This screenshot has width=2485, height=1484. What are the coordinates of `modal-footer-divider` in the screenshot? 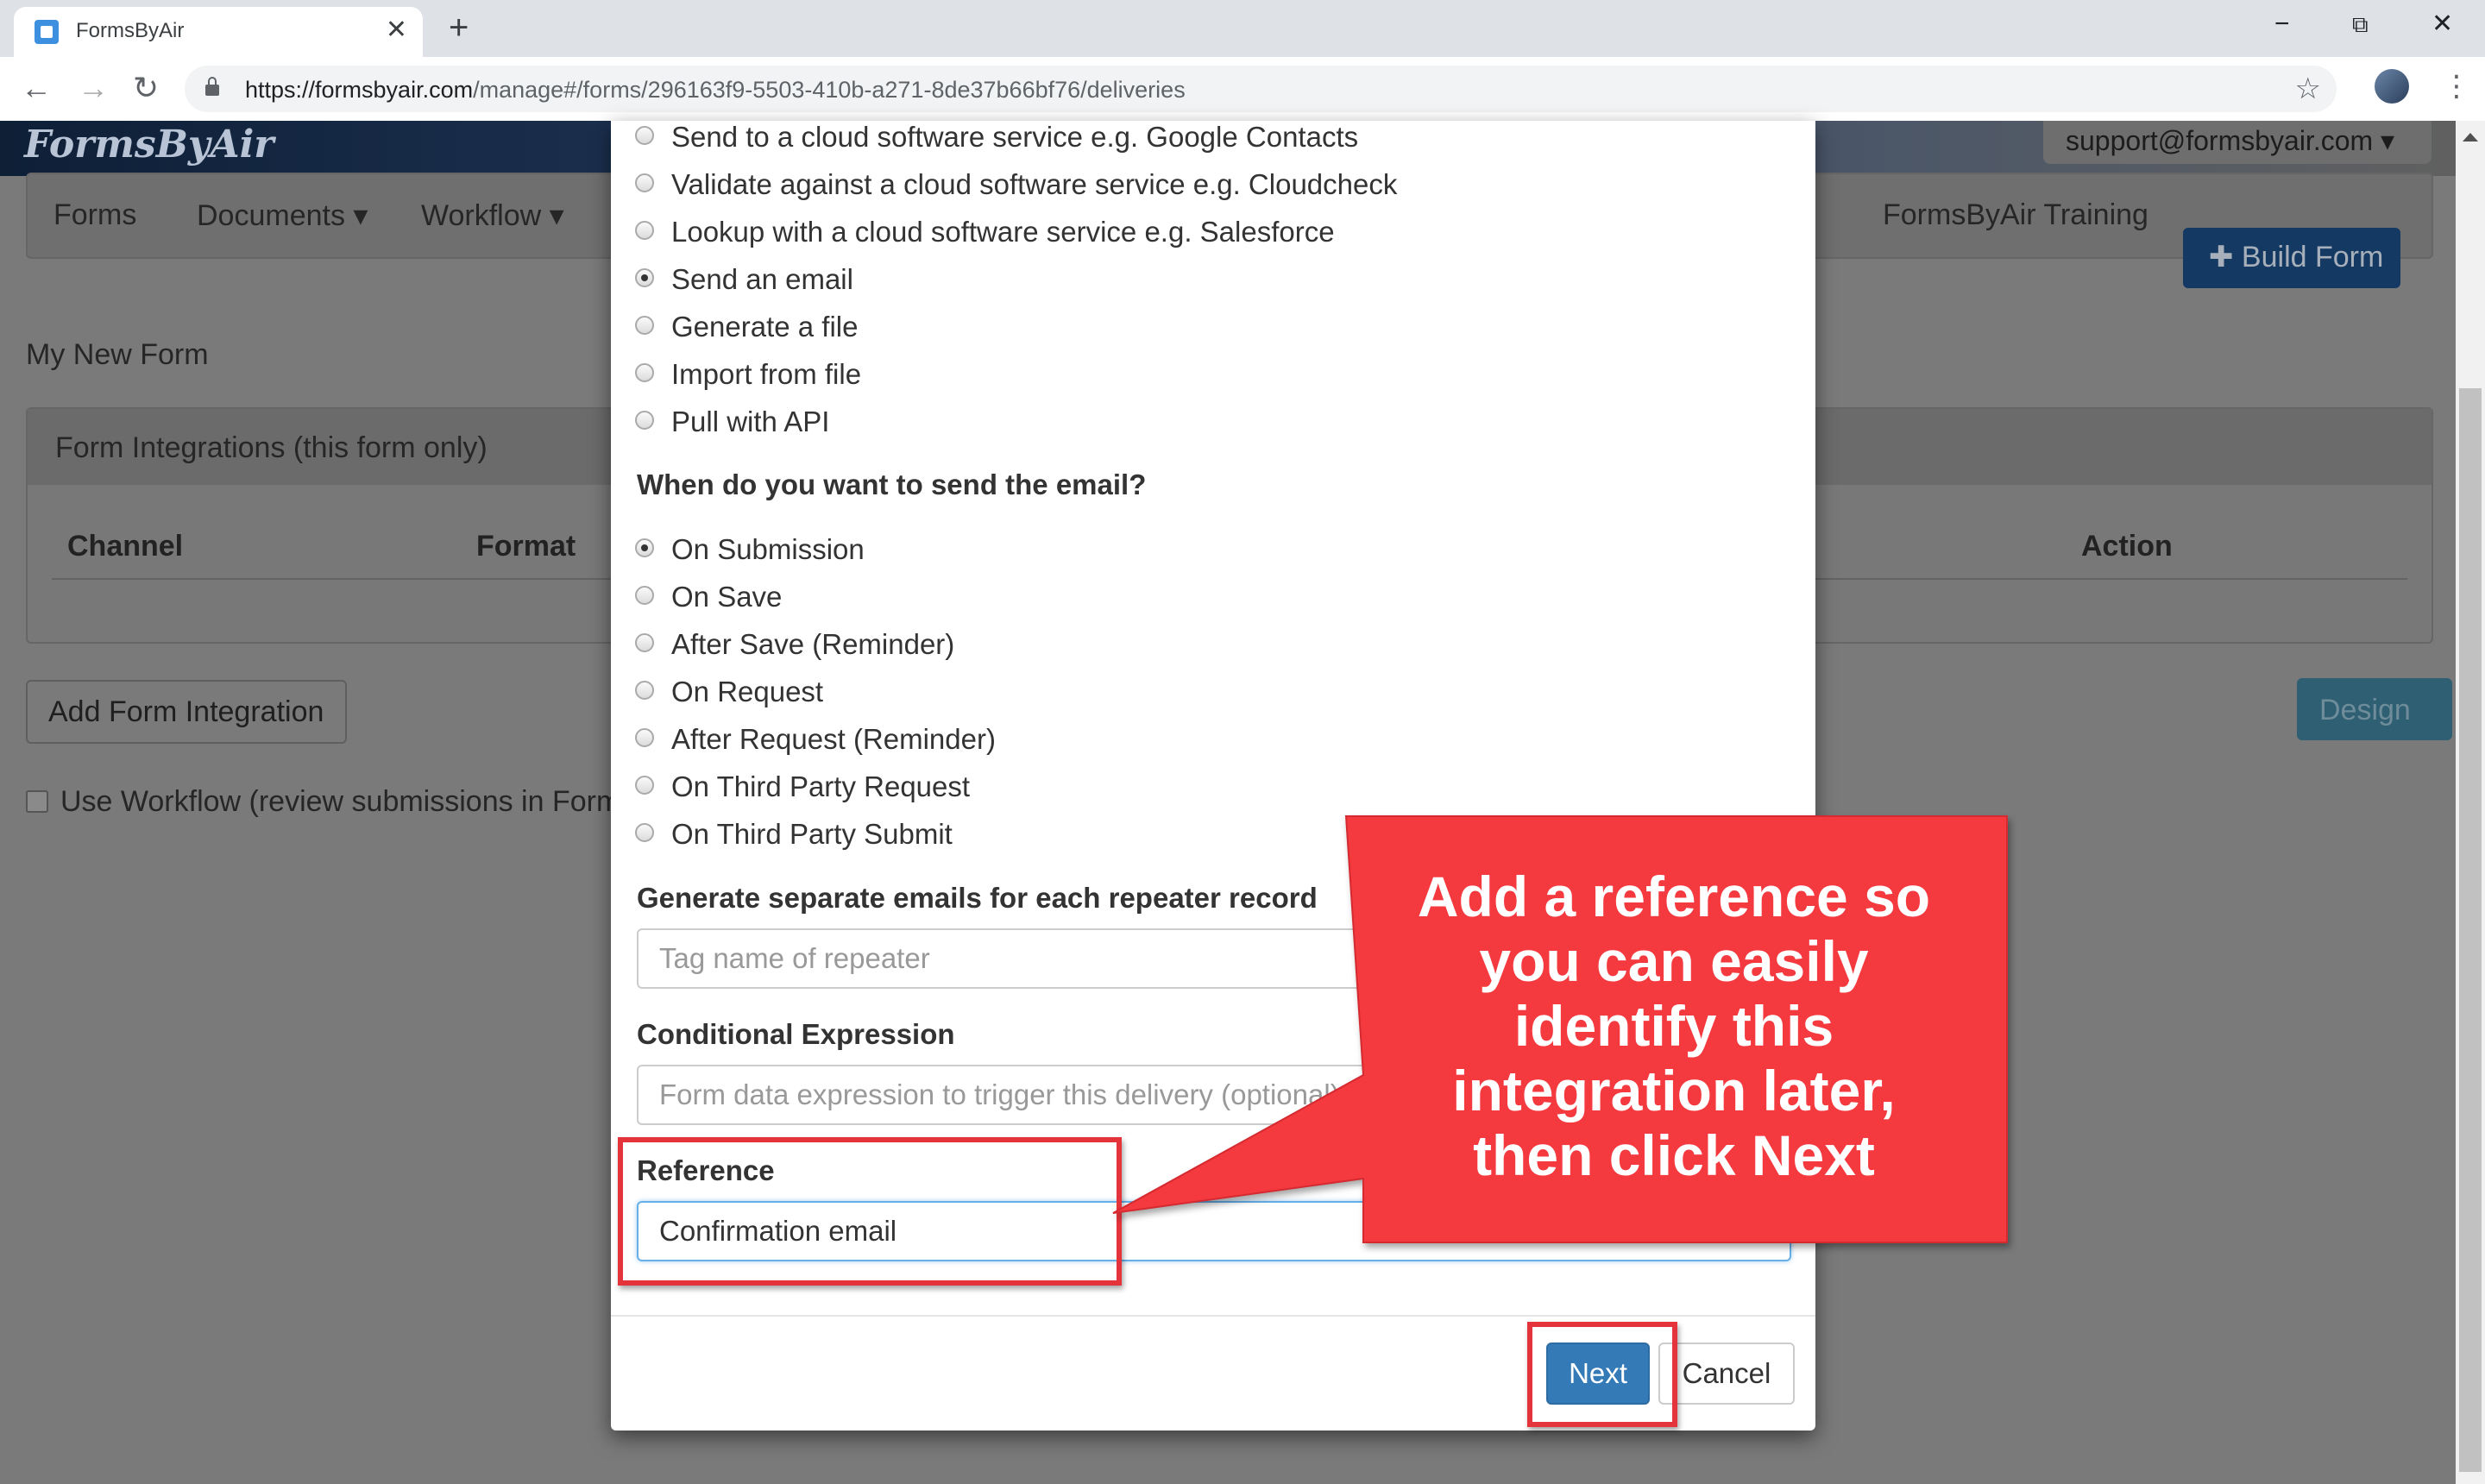 It's located at (1213, 1316).